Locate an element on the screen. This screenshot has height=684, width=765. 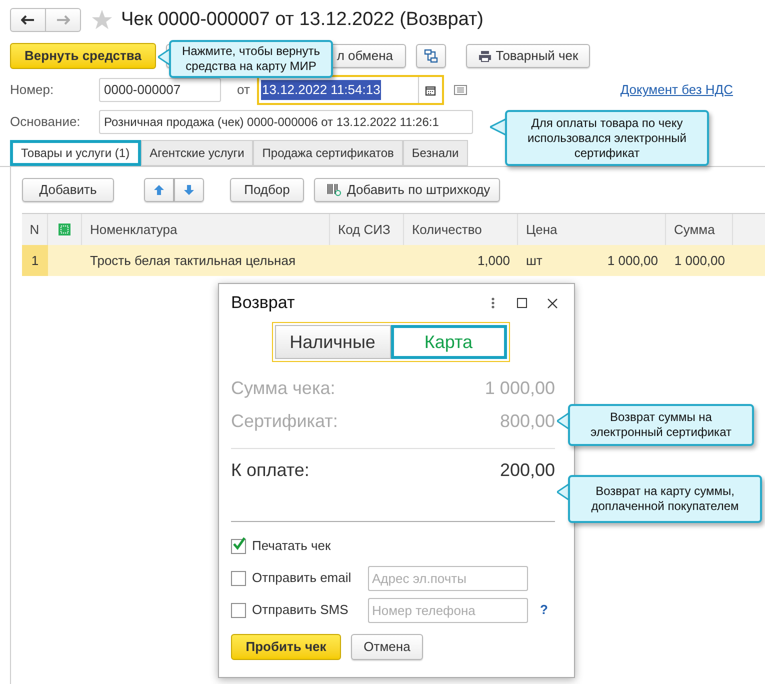
close-icon is located at coordinates (552, 303).